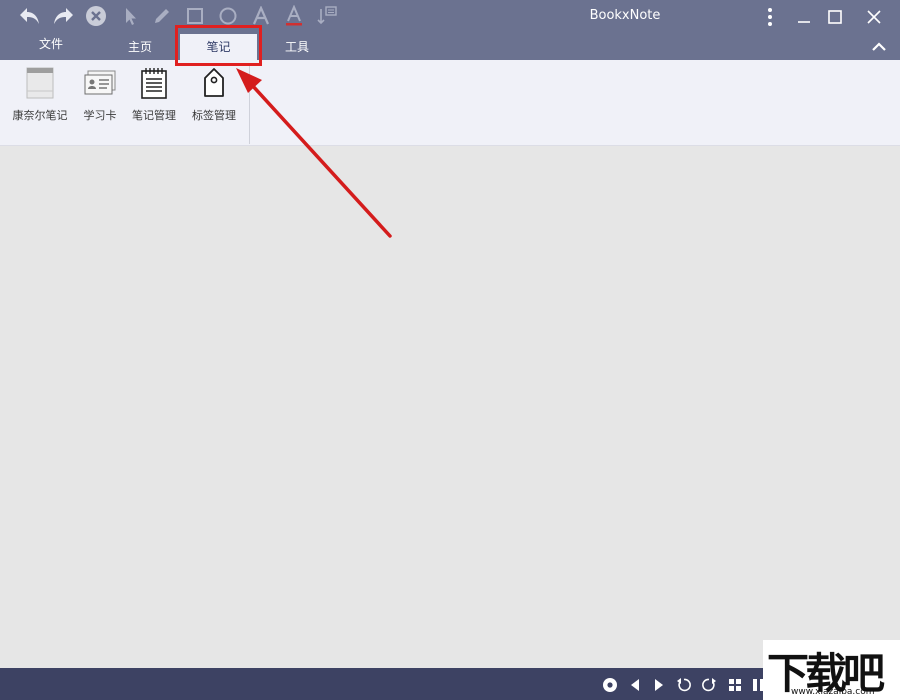 The image size is (900, 700). What do you see at coordinates (625, 15) in the screenshot?
I see `app-title: BookxNote` at bounding box center [625, 15].